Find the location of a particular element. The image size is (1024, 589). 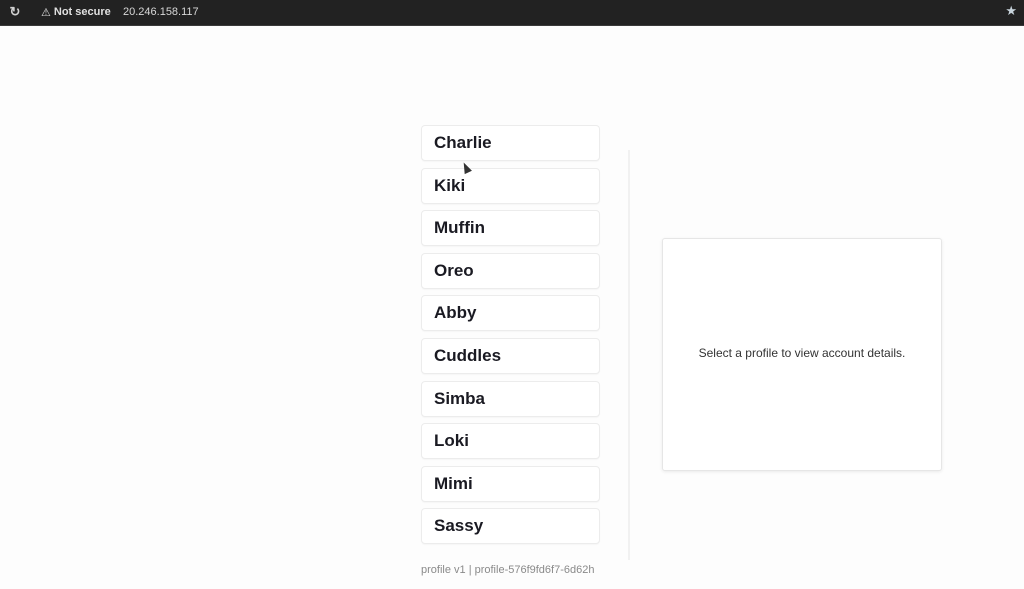

profile-item-simba: Simba is located at coordinates (510, 398).